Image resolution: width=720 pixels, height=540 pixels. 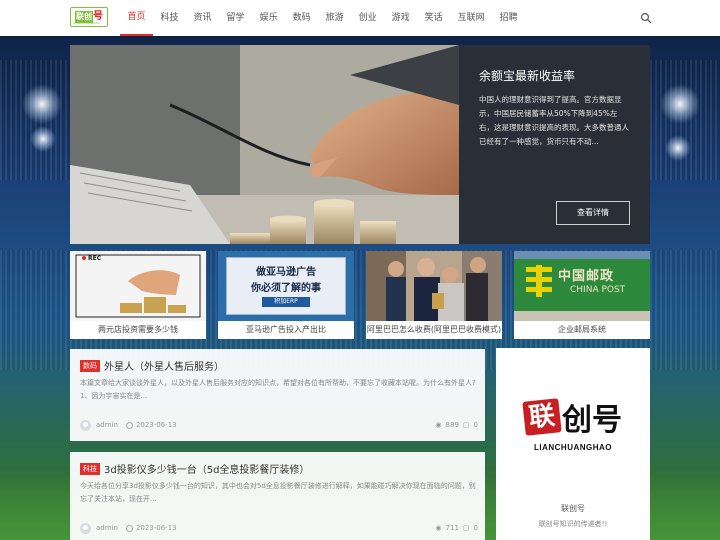 What do you see at coordinates (434, 330) in the screenshot?
I see `thumb-caption: 阿里巴巴怎么收费(阿里巴巴收费模式)` at bounding box center [434, 330].